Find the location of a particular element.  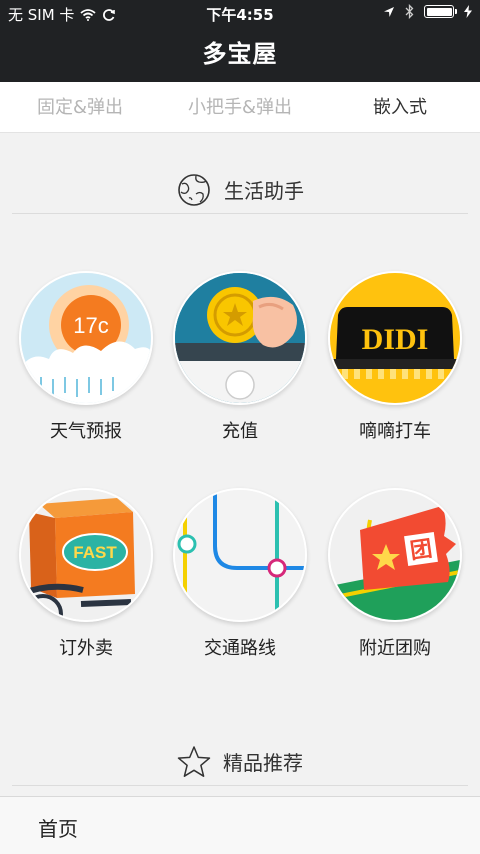

grid-item-transit-route: 交通路线 is located at coordinates (240, 583).